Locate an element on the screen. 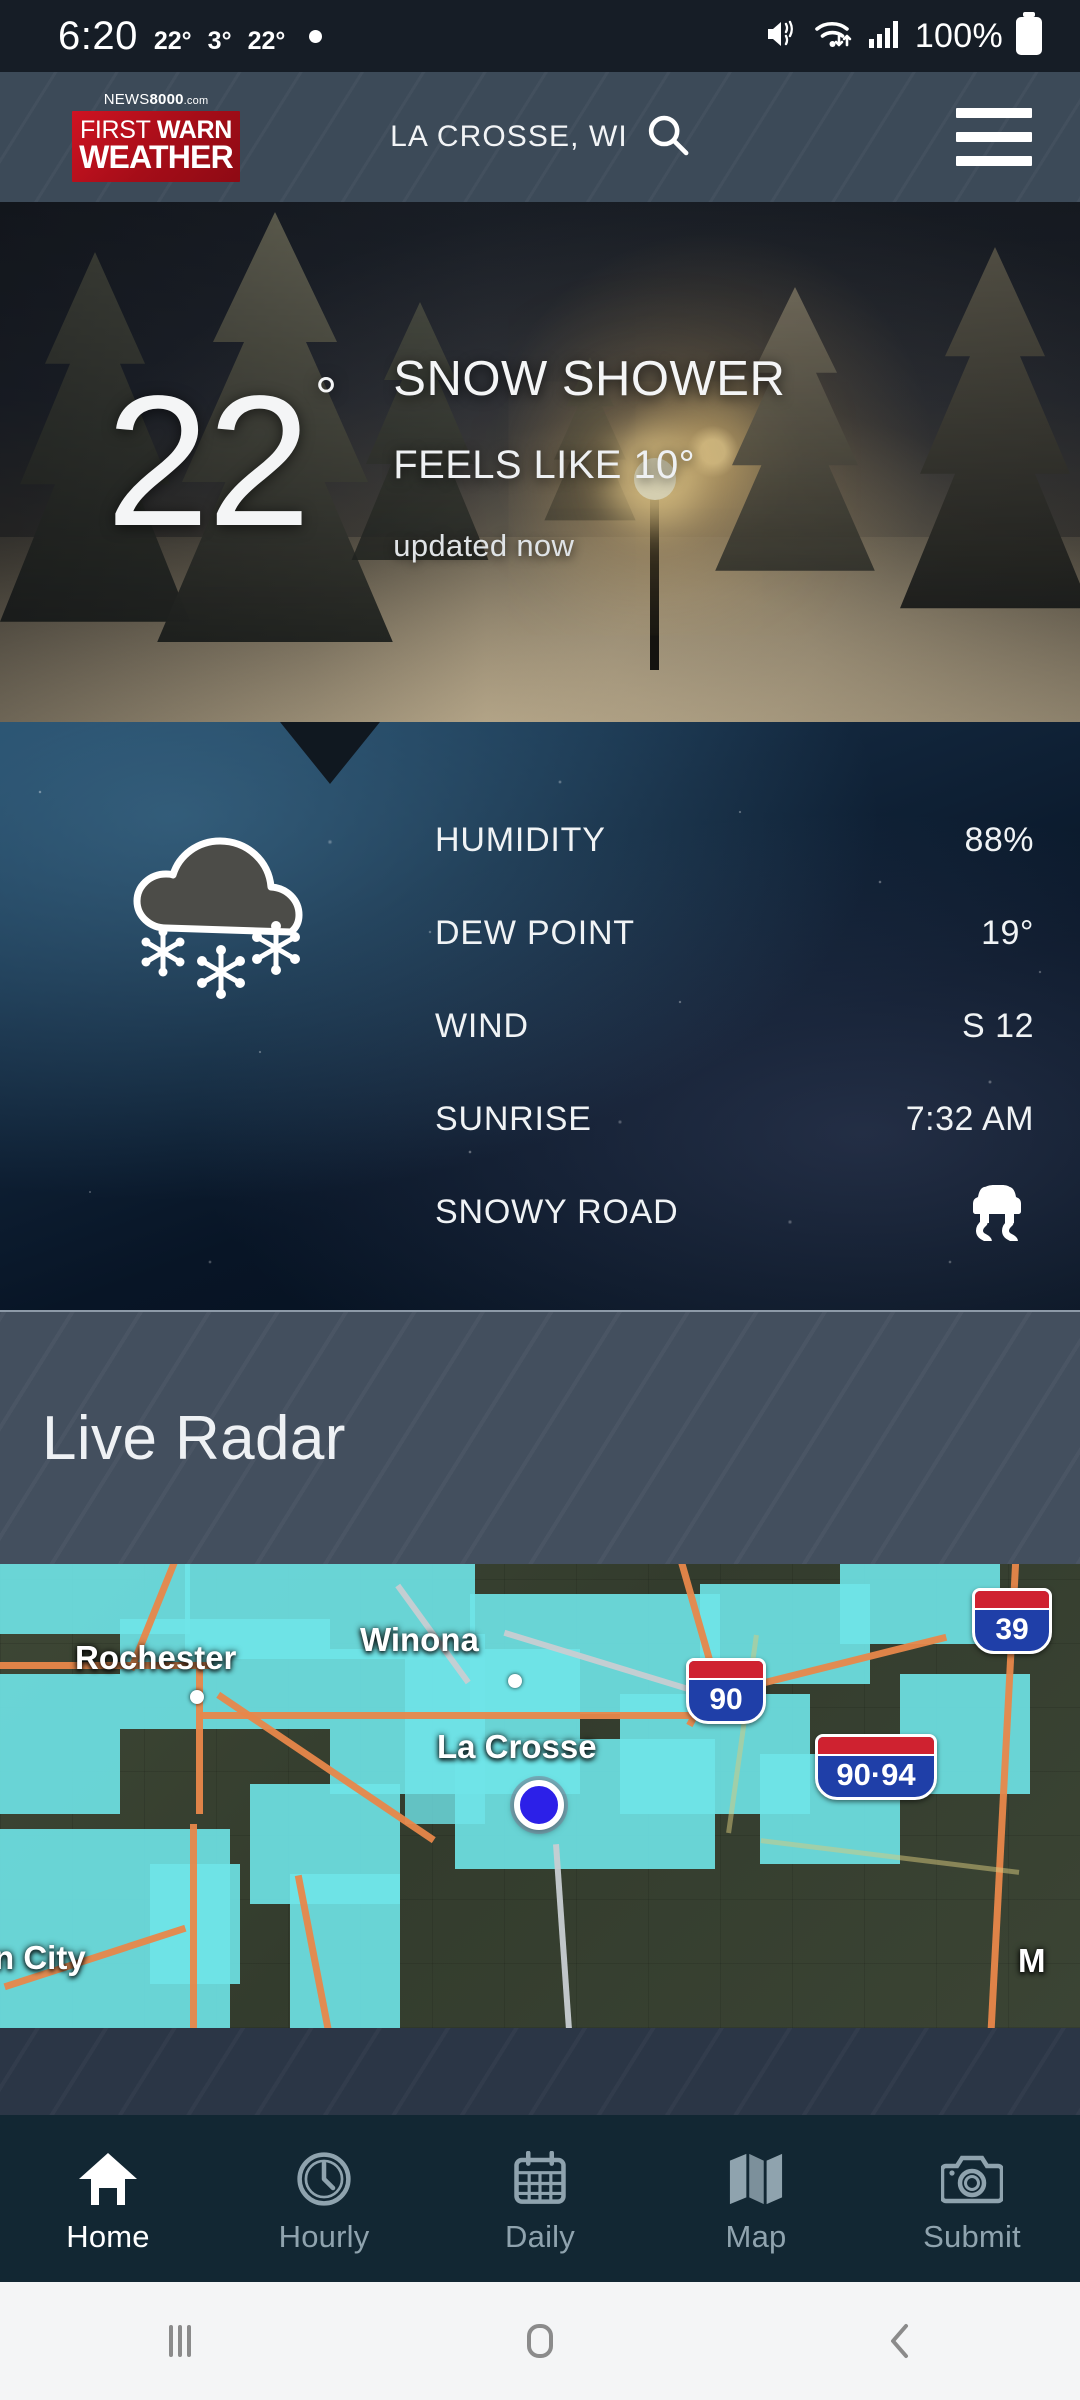 The height and width of the screenshot is (2400, 1080). search-icon is located at coordinates (668, 137).